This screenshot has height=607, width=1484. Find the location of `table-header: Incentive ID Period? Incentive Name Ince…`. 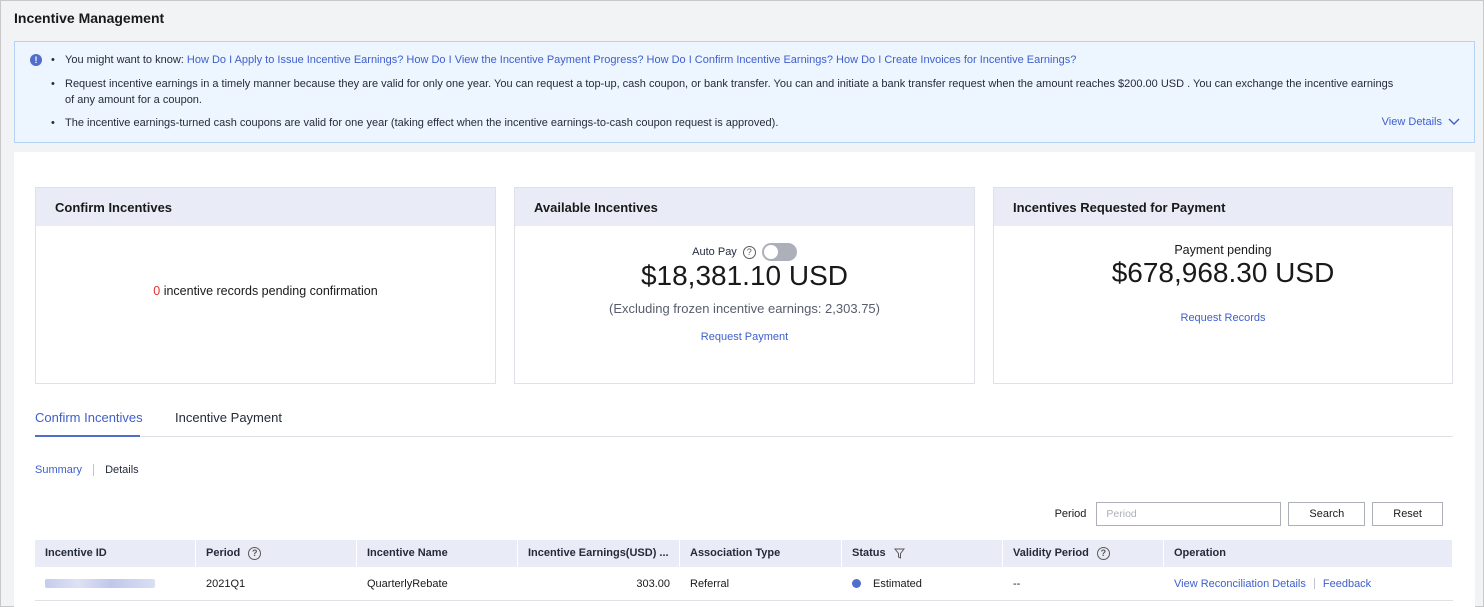

table-header: Incentive ID Period? Incentive Name Ince… is located at coordinates (744, 553).